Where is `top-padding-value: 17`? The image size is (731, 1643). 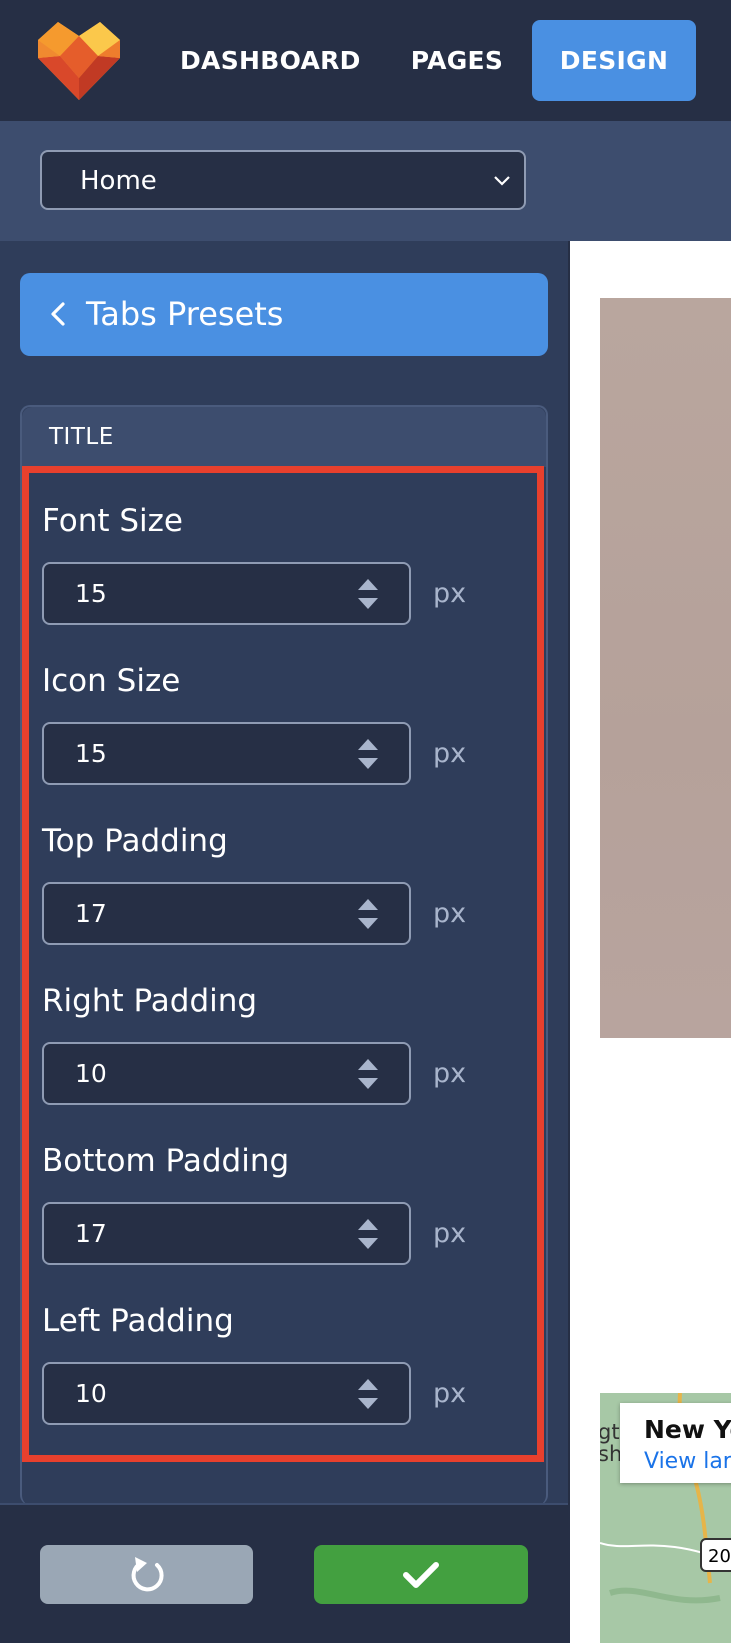
top-padding-value: 17 is located at coordinates (91, 913).